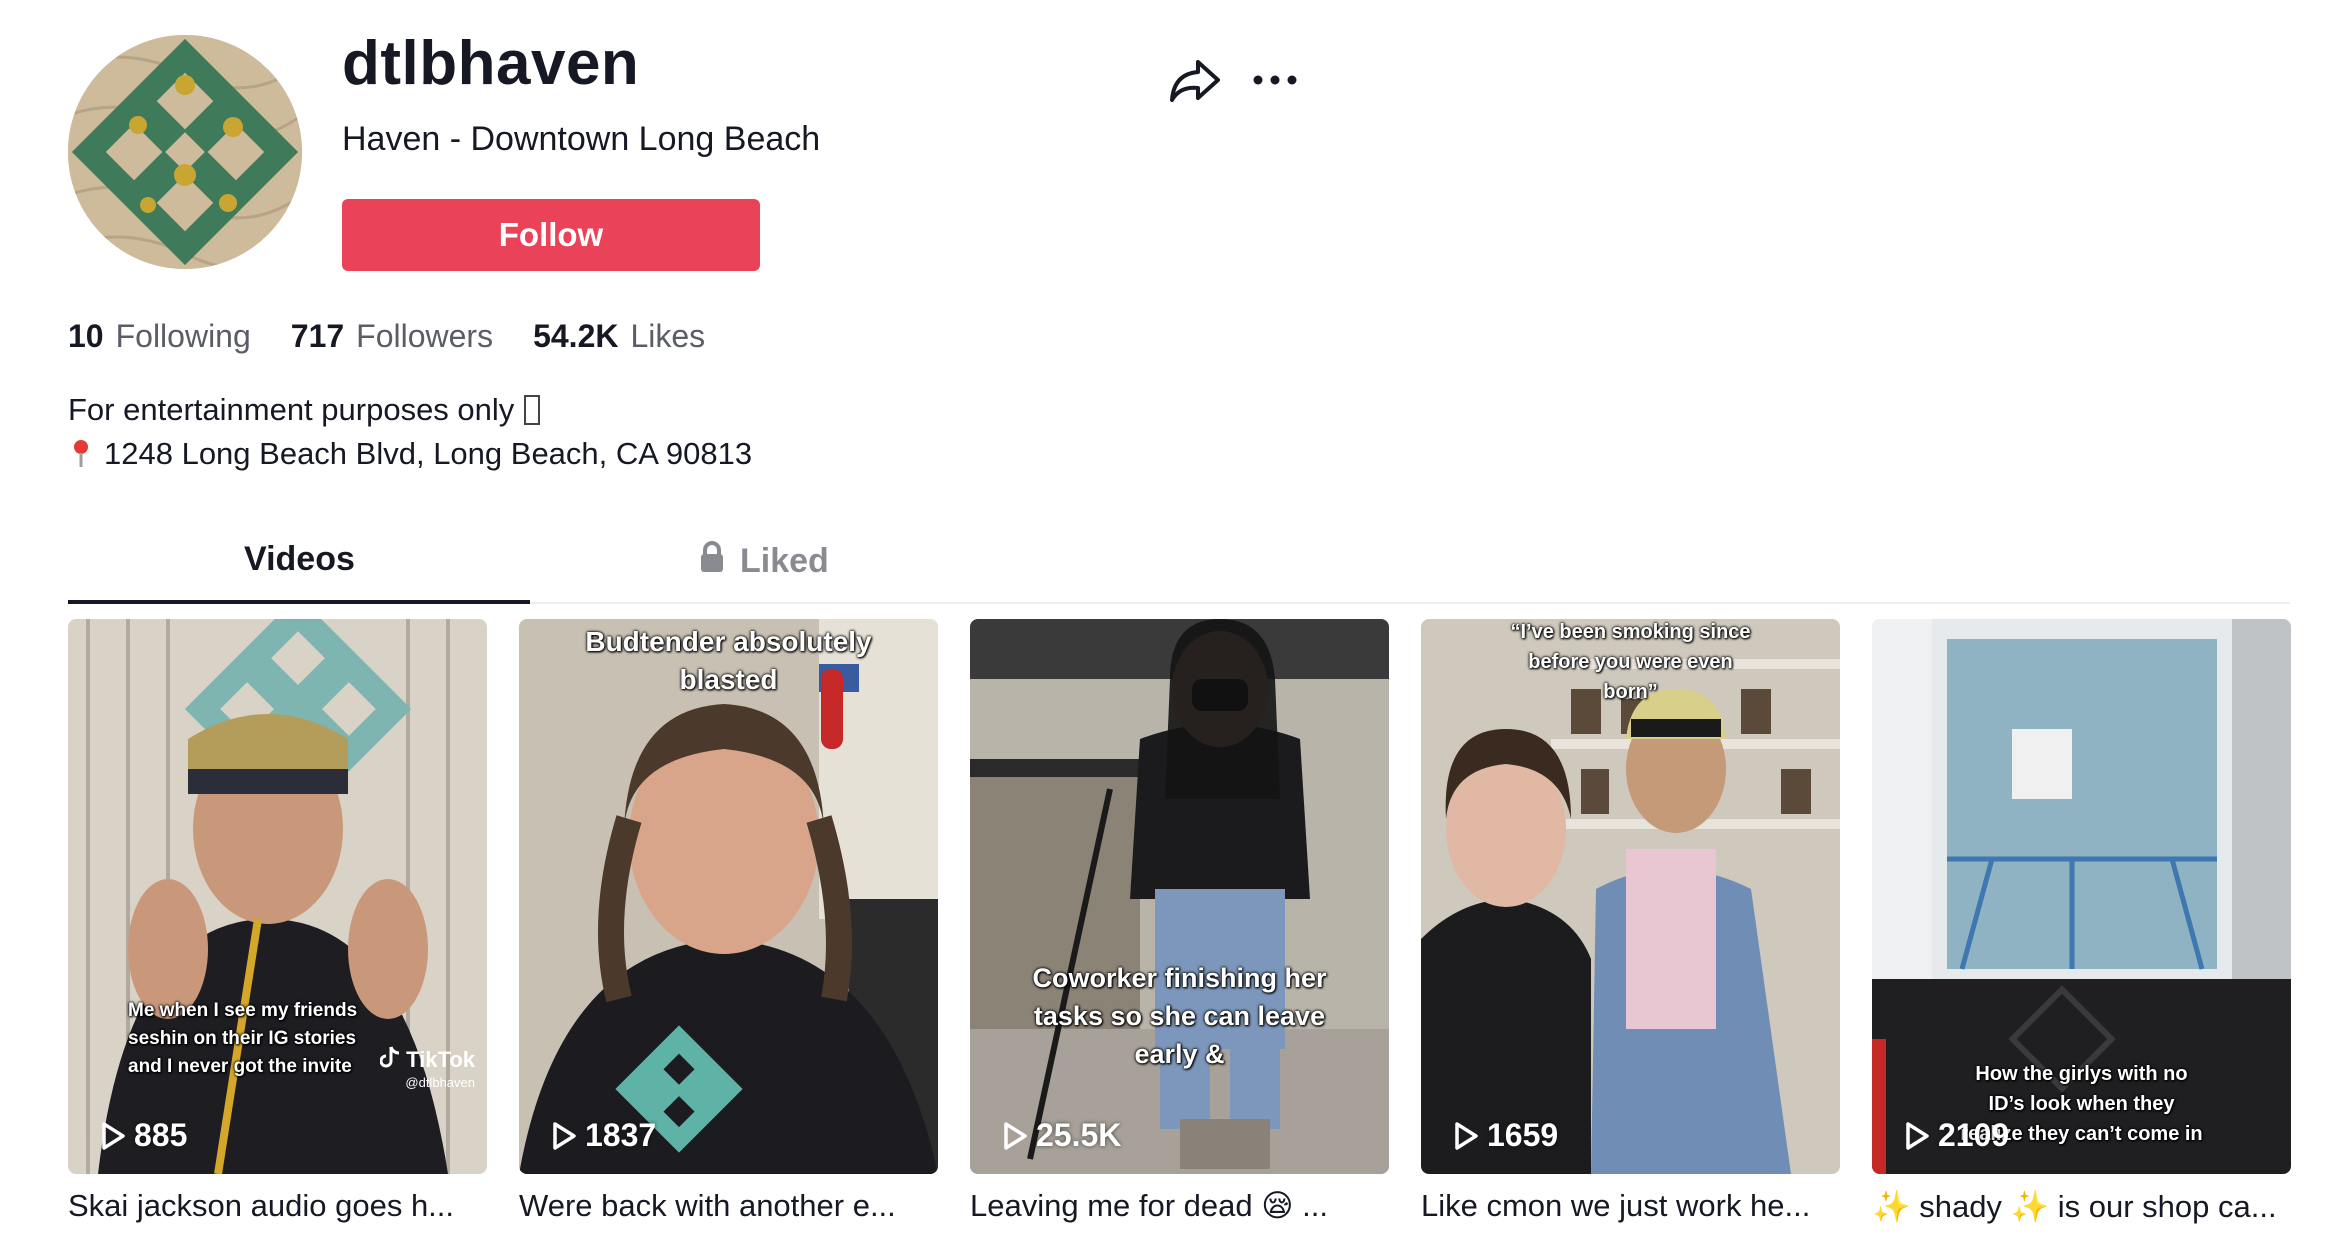 The width and height of the screenshot is (2334, 1240). Describe the element at coordinates (1630, 692) in the screenshot. I see `overlay-line: born”` at that location.